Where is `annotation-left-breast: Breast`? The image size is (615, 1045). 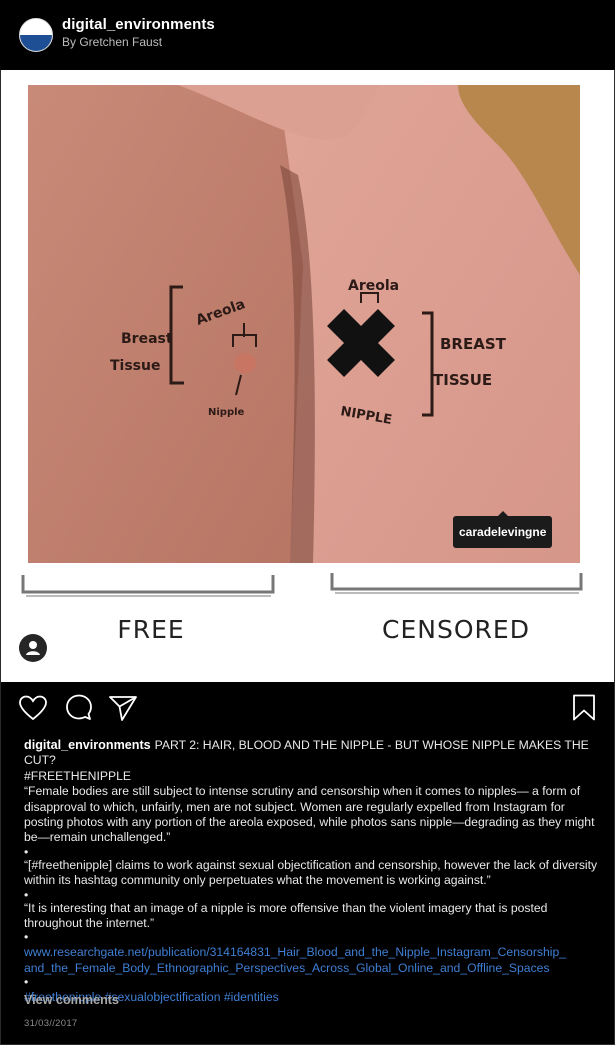 annotation-left-breast: Breast is located at coordinates (147, 339).